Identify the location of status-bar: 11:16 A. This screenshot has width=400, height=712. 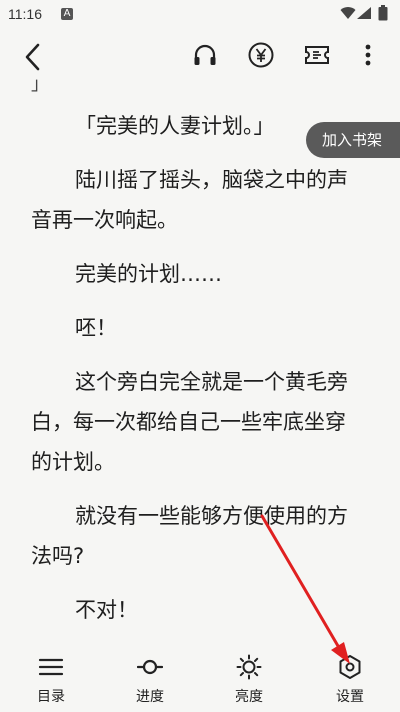
(200, 14).